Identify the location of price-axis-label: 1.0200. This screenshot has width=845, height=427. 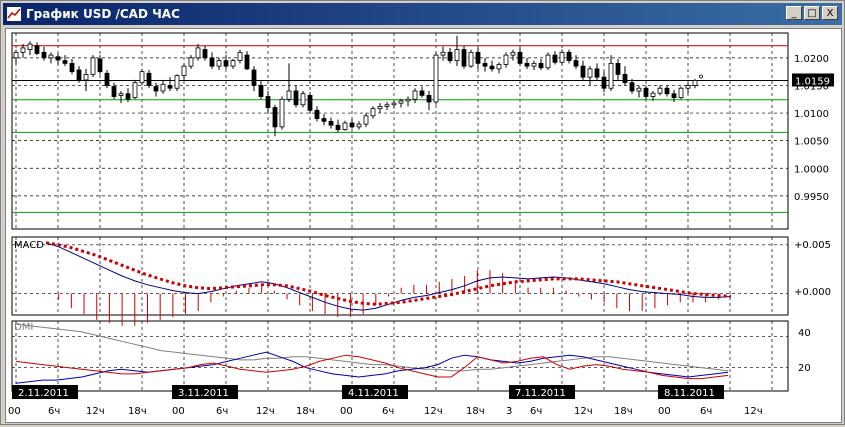
(811, 59).